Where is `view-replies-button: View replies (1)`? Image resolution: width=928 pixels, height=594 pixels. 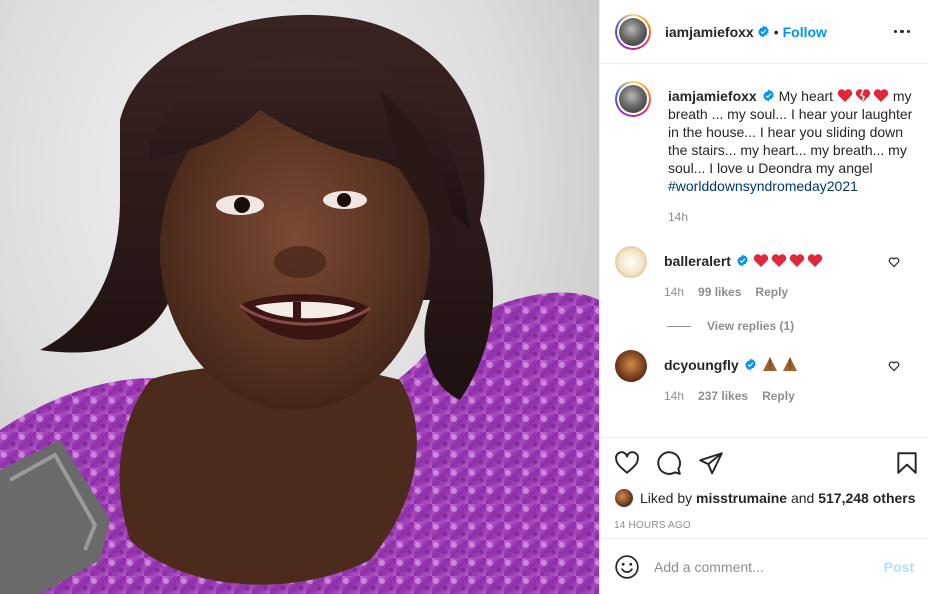
view-replies-button: View replies (1) is located at coordinates (790, 326).